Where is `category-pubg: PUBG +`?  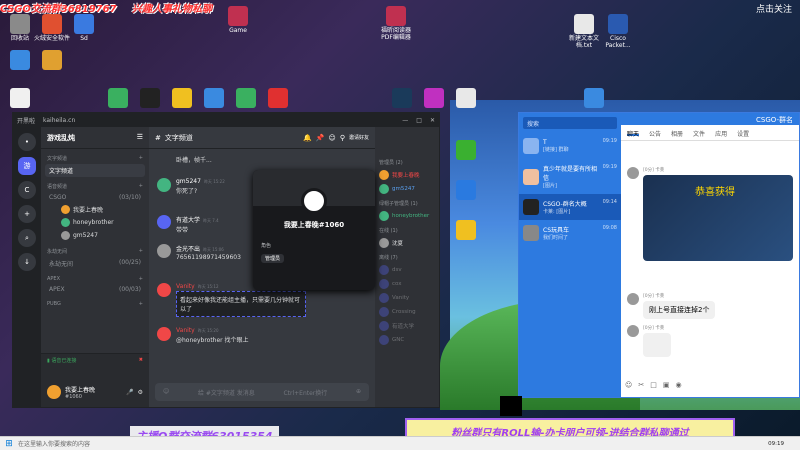
category-pubg: PUBG + is located at coordinates (95, 302).